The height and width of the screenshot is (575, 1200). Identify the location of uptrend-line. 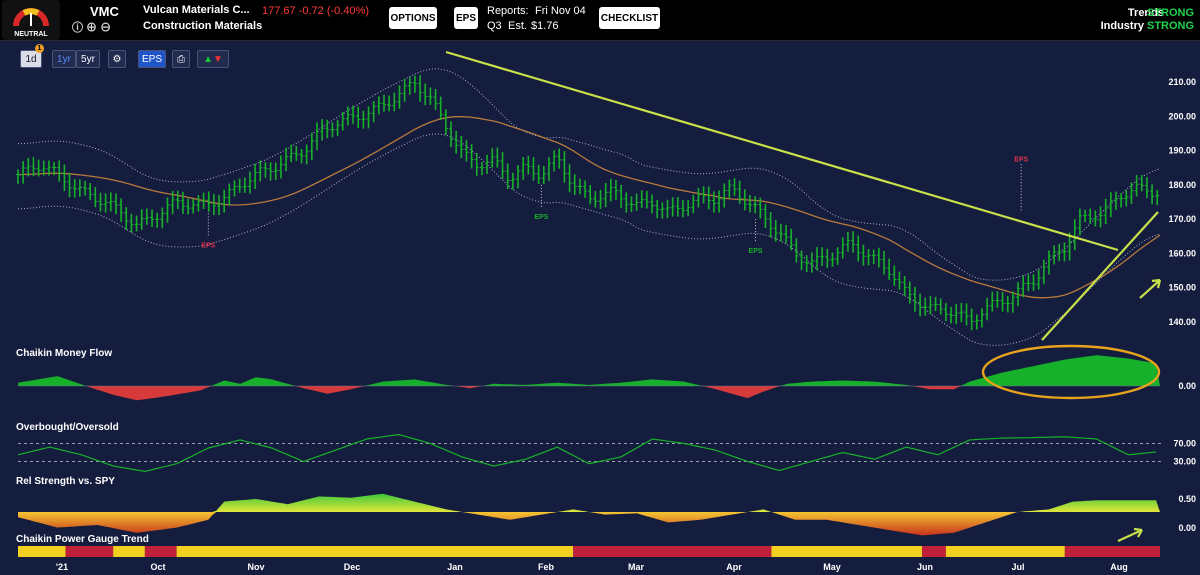
(1100, 276).